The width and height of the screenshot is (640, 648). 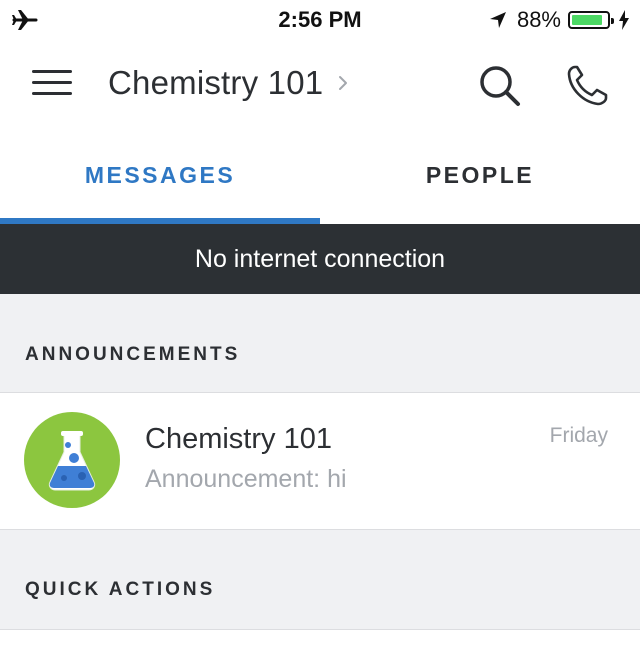 What do you see at coordinates (343, 83) in the screenshot?
I see `chevron-right-icon` at bounding box center [343, 83].